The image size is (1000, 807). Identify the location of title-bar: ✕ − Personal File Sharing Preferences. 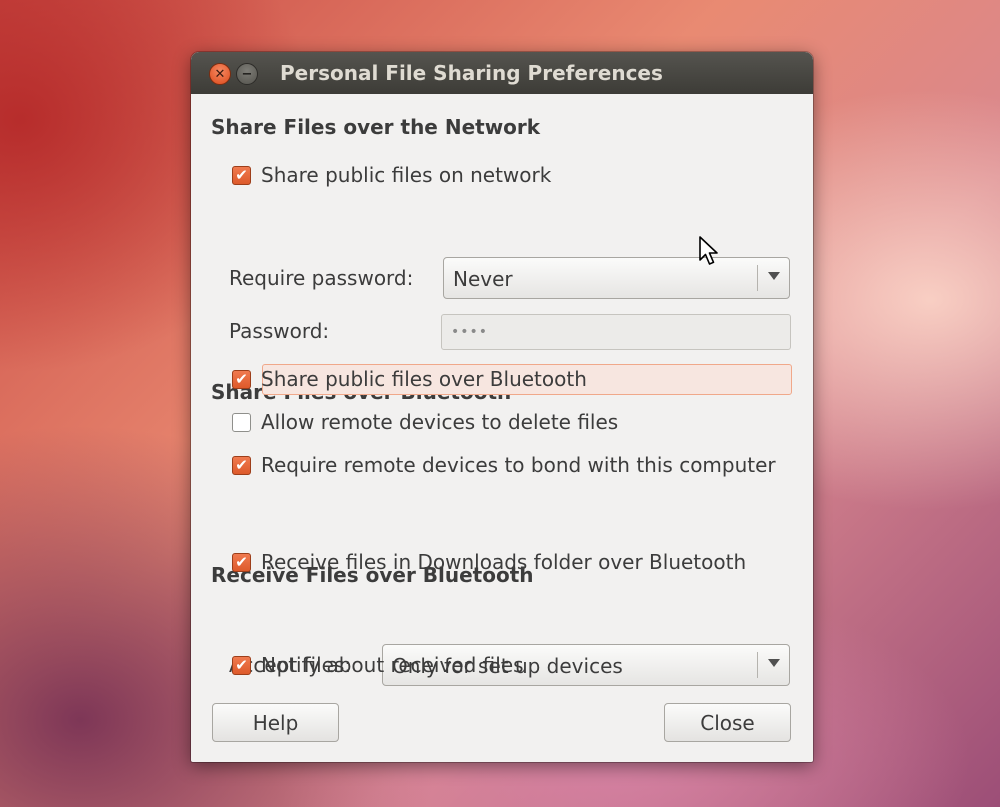
(502, 73).